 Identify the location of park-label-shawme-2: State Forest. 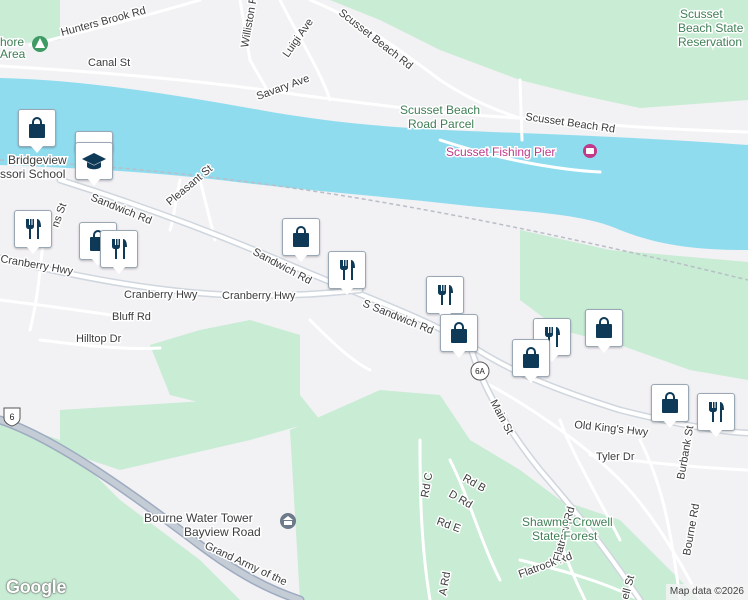
(565, 536).